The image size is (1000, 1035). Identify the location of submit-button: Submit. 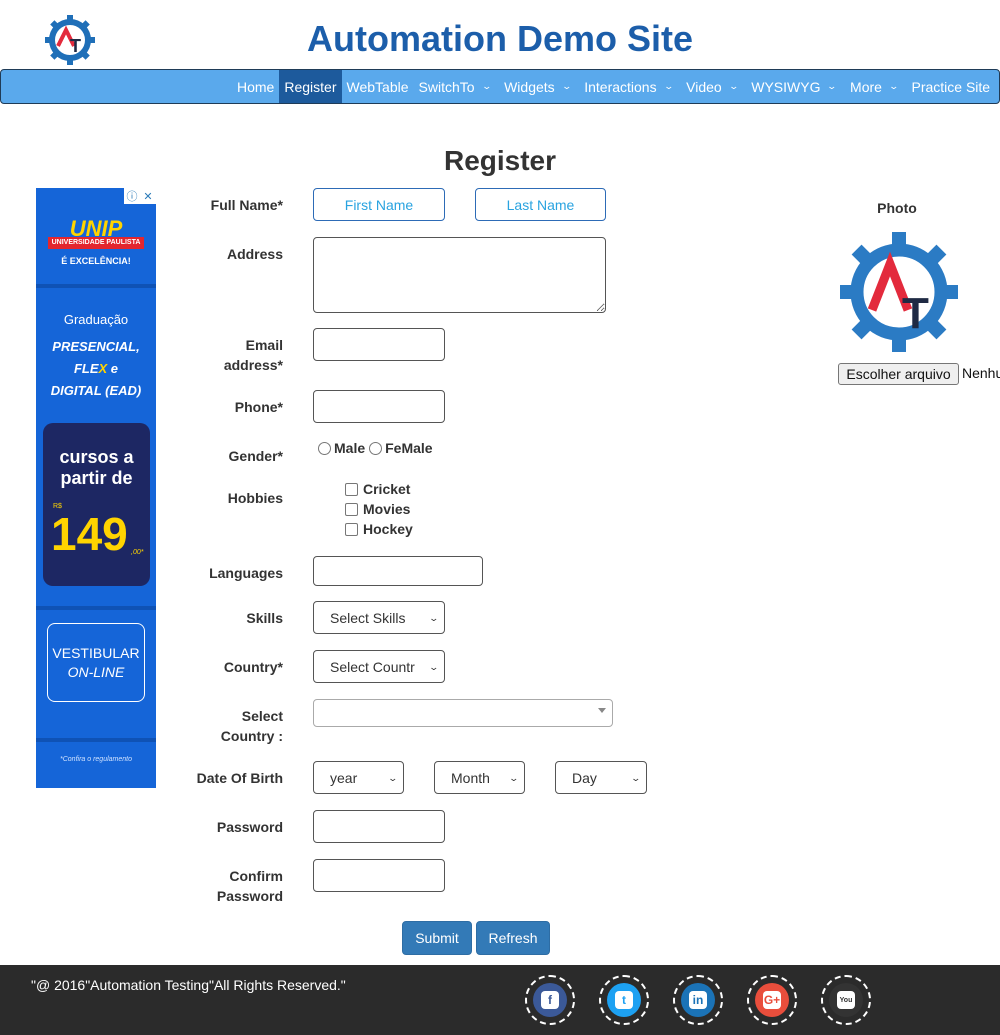
(437, 938).